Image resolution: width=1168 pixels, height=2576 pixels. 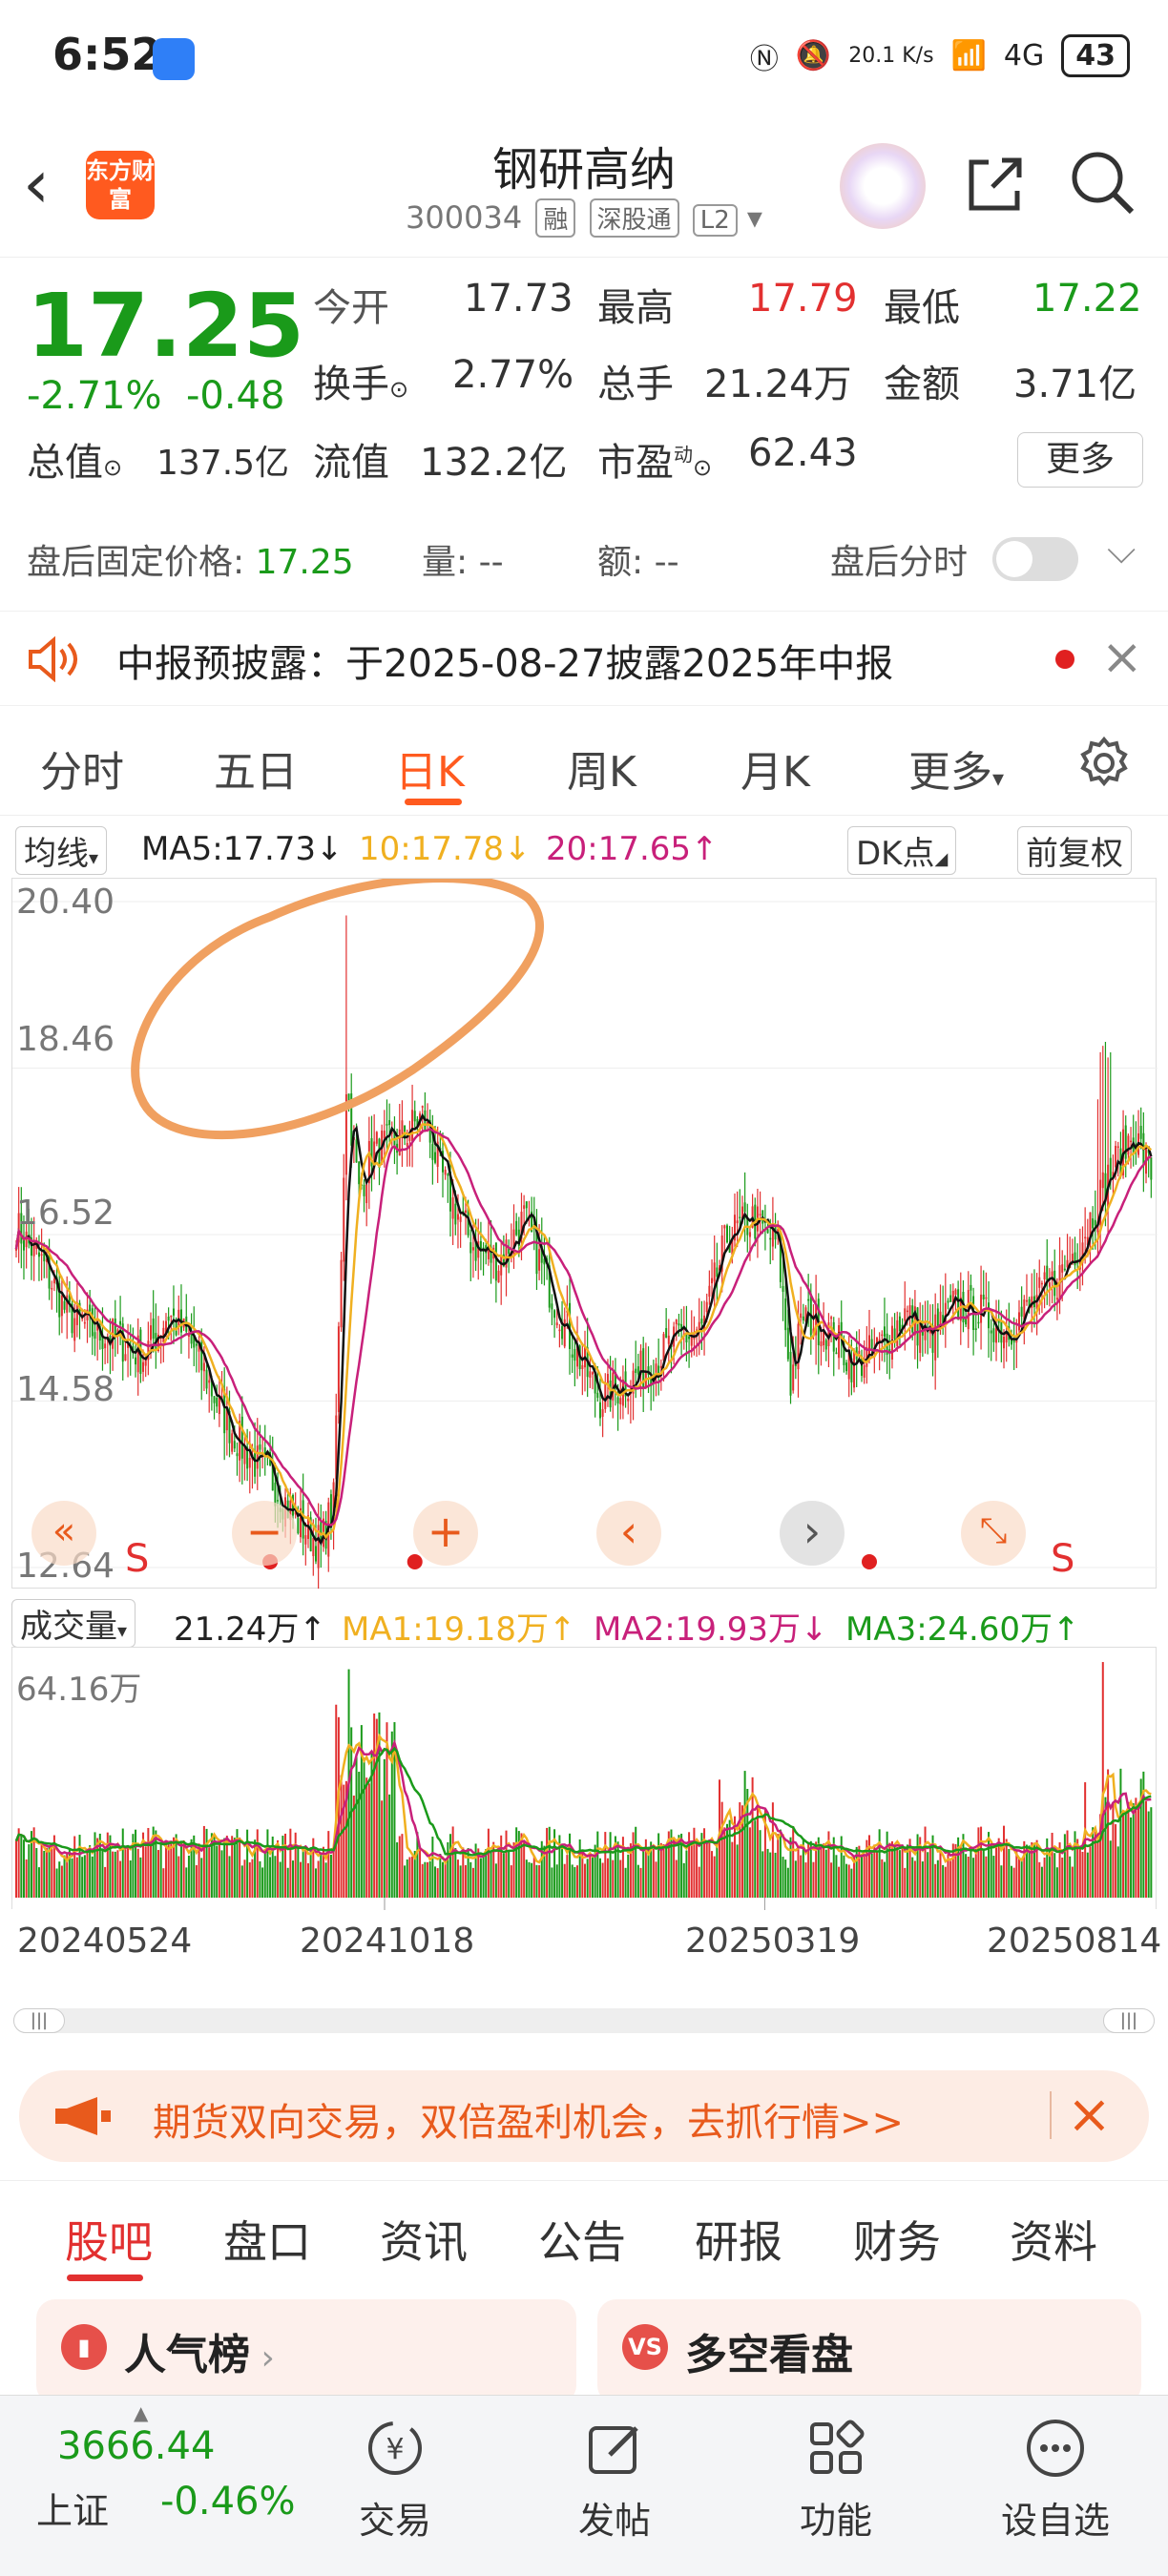 I want to click on scroll-handle-right: |||, so click(x=1129, y=2020).